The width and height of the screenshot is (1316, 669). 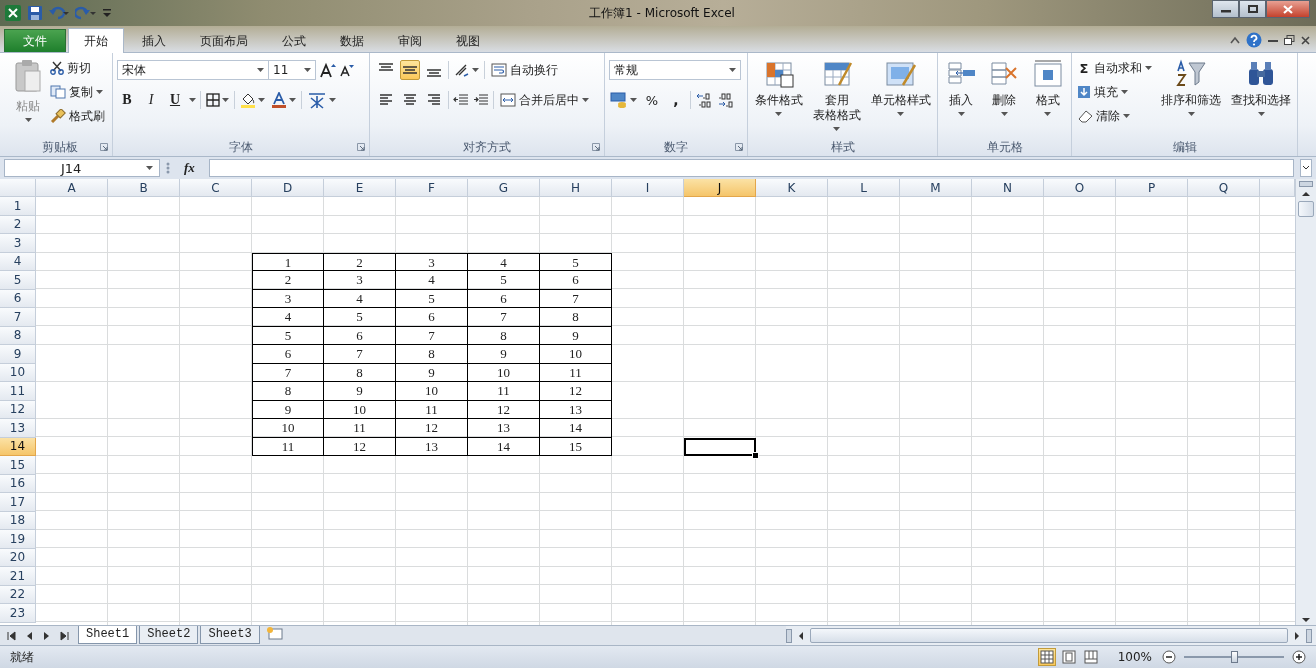 I want to click on wrap-text-button: 自动换行, so click(x=524, y=70).